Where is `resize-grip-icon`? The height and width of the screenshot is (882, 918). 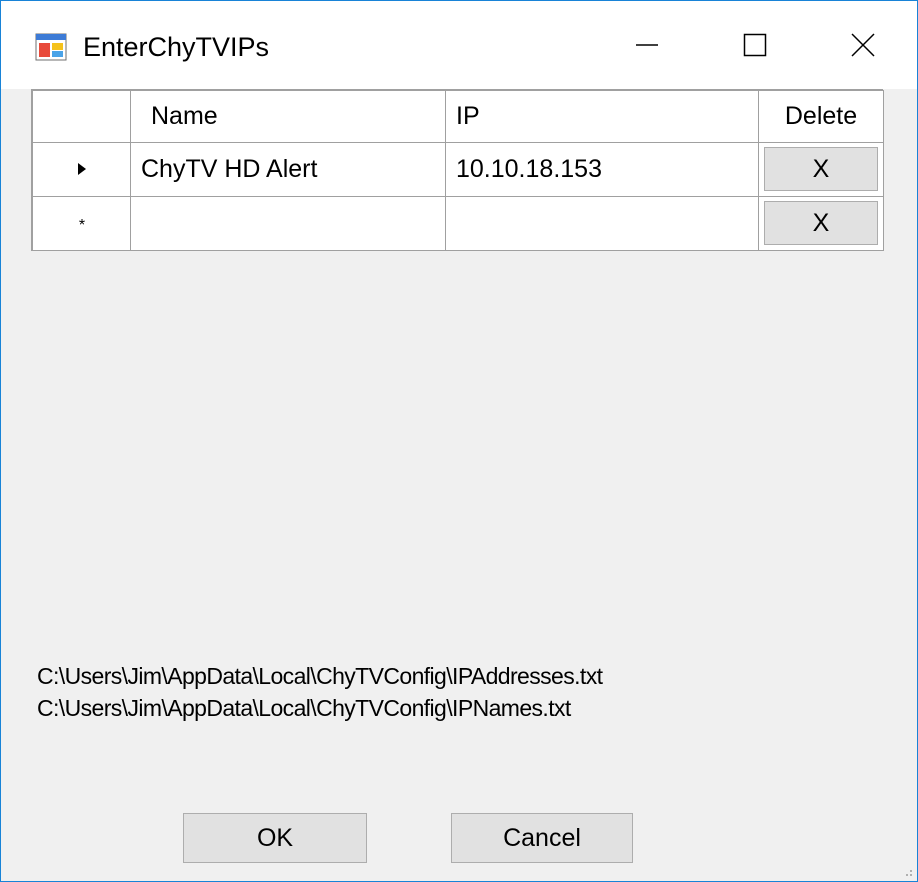 resize-grip-icon is located at coordinates (907, 871).